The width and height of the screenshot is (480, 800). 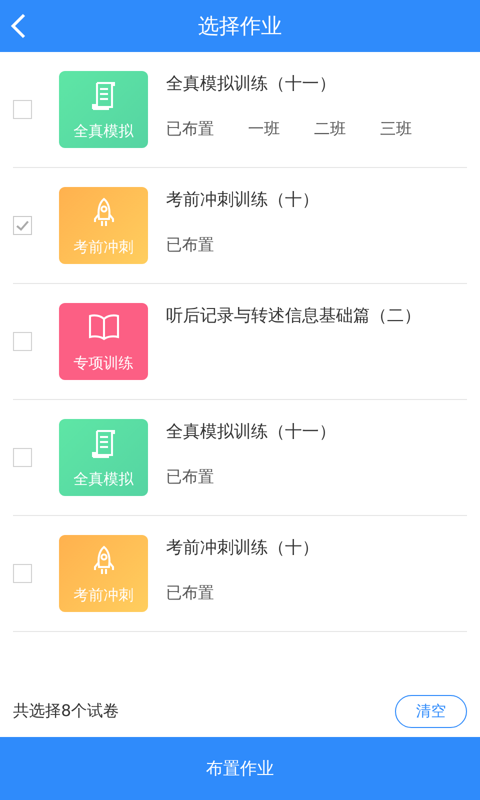 I want to click on back-icon, so click(x=18, y=26).